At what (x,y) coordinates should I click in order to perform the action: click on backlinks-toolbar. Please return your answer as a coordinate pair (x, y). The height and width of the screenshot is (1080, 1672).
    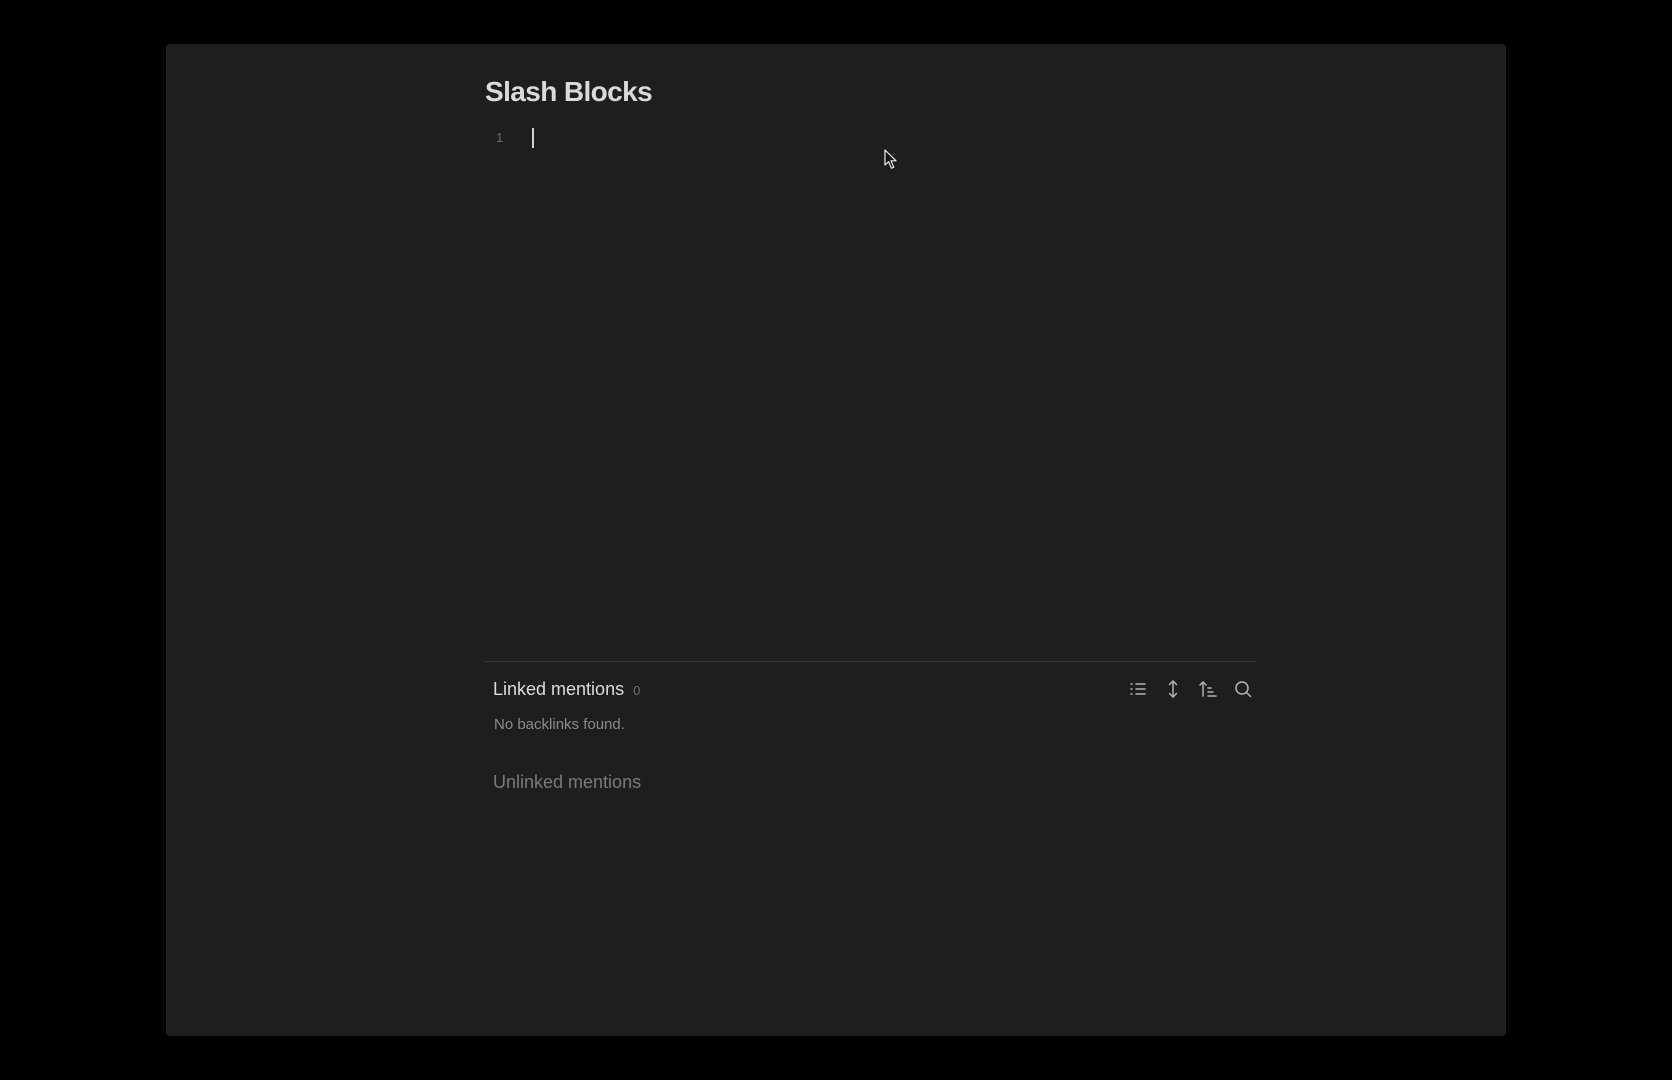
    Looking at the image, I should click on (1190, 689).